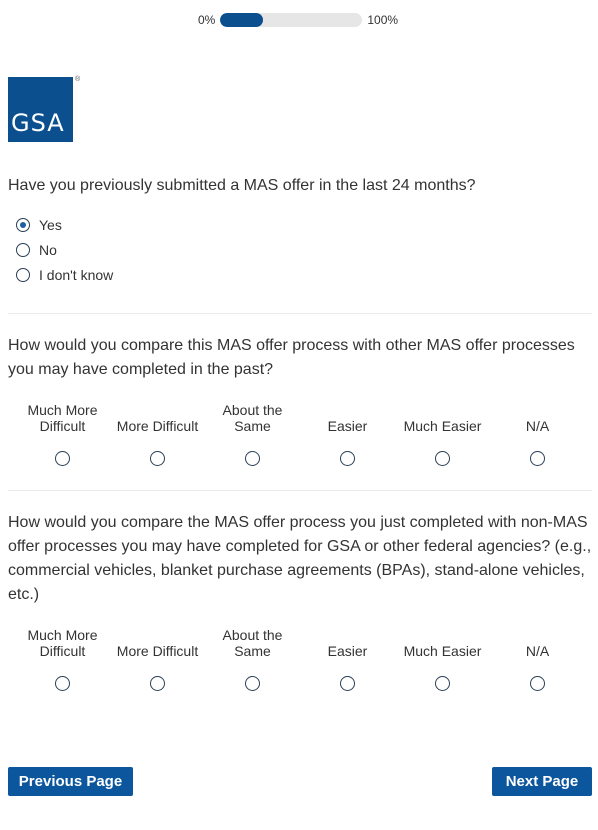 Image resolution: width=598 pixels, height=830 pixels. What do you see at coordinates (23, 275) in the screenshot?
I see `q1-radio-dont-know` at bounding box center [23, 275].